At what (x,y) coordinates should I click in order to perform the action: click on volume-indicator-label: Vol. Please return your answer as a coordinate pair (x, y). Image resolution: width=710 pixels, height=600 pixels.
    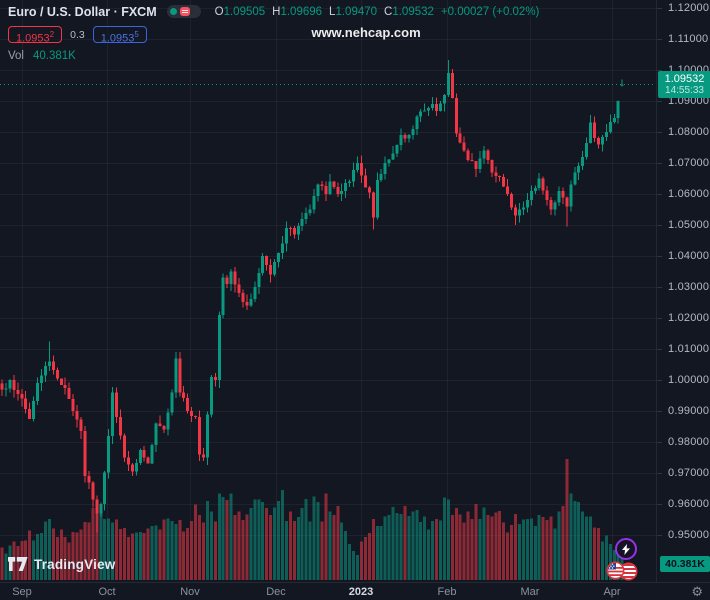
    Looking at the image, I should click on (16, 56).